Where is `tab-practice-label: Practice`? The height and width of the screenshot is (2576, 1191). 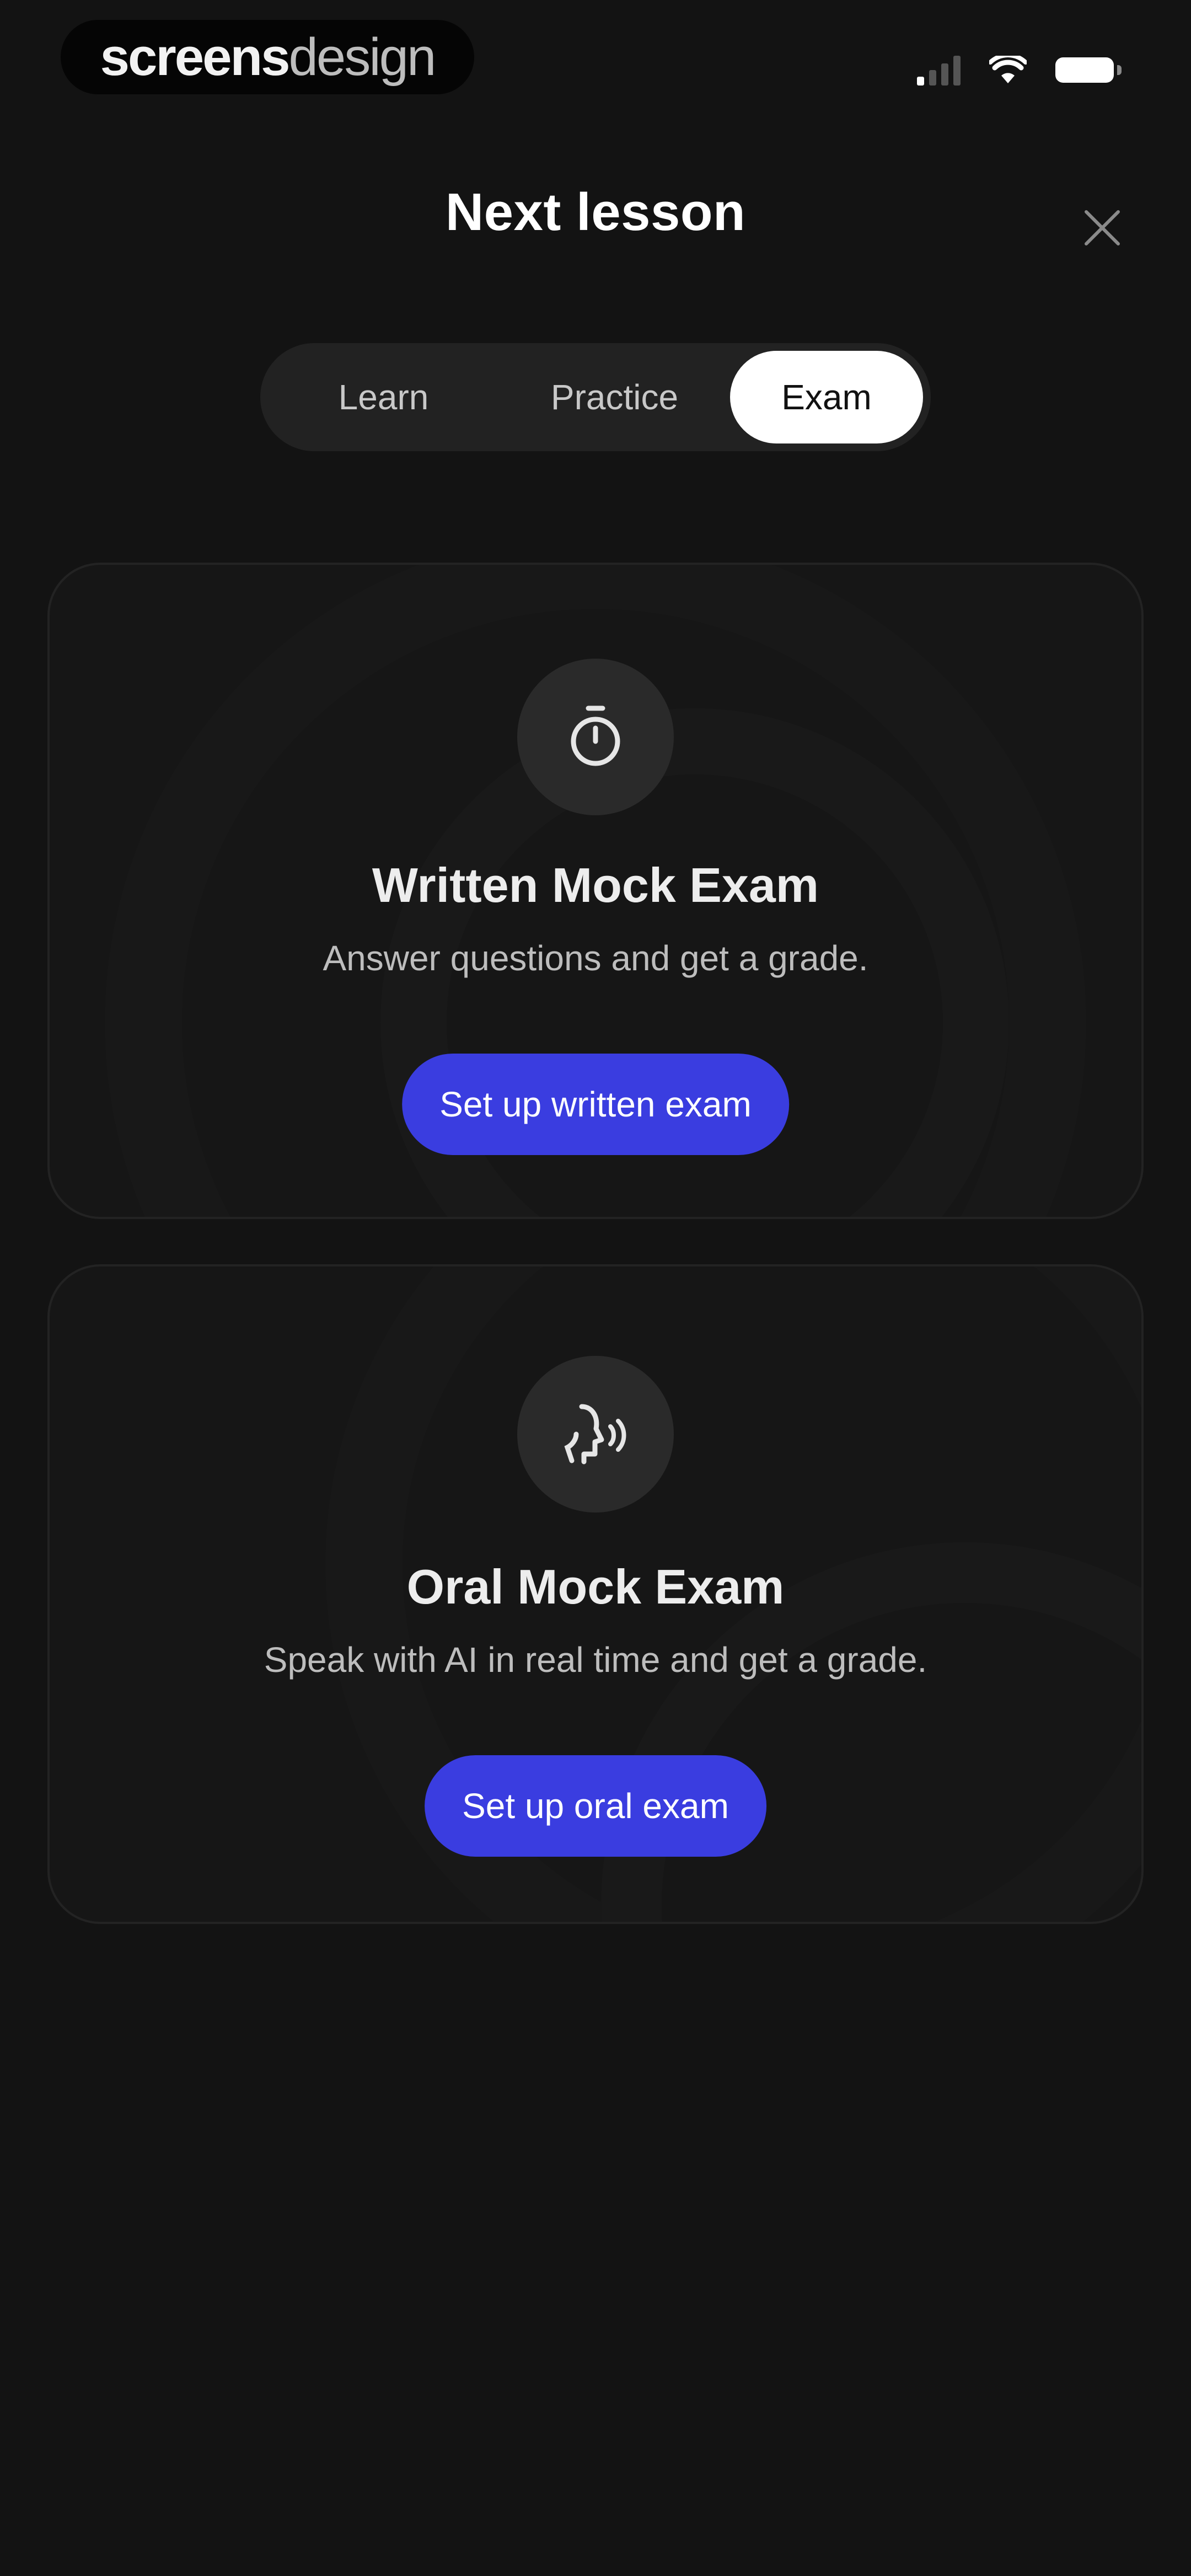 tab-practice-label: Practice is located at coordinates (614, 397).